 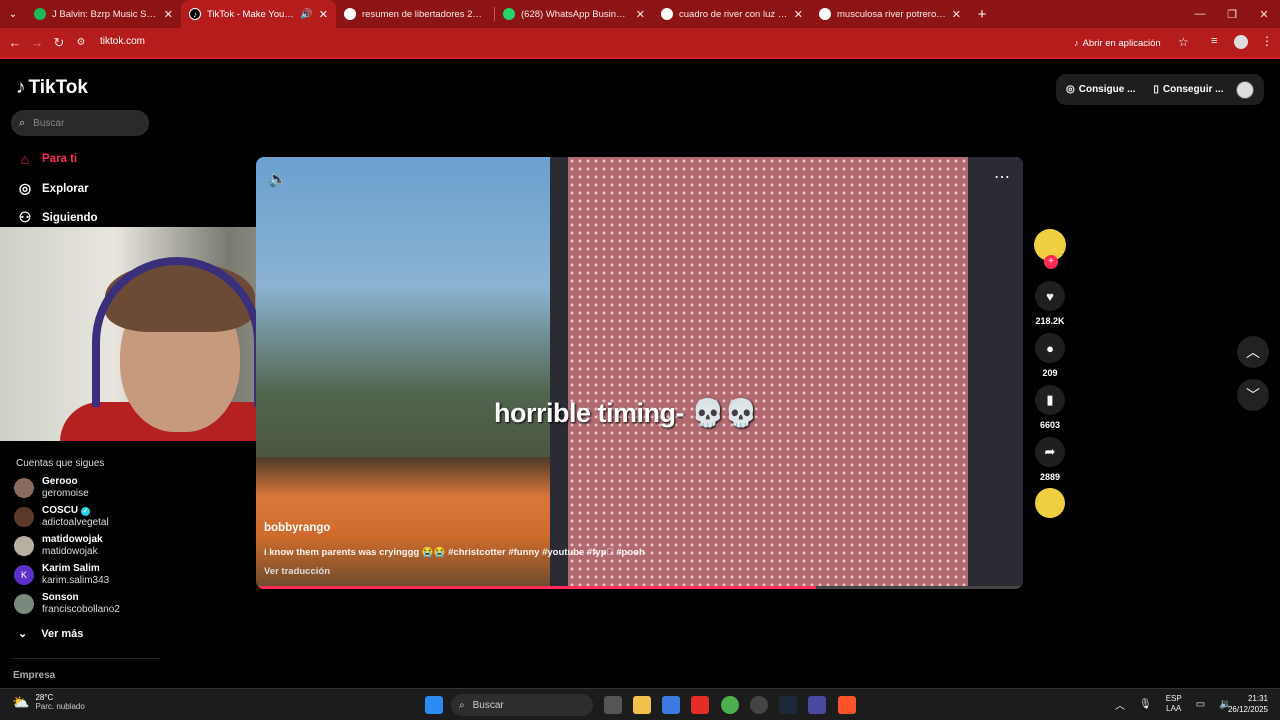 I want to click on youtube-icon, so click(x=700, y=705).